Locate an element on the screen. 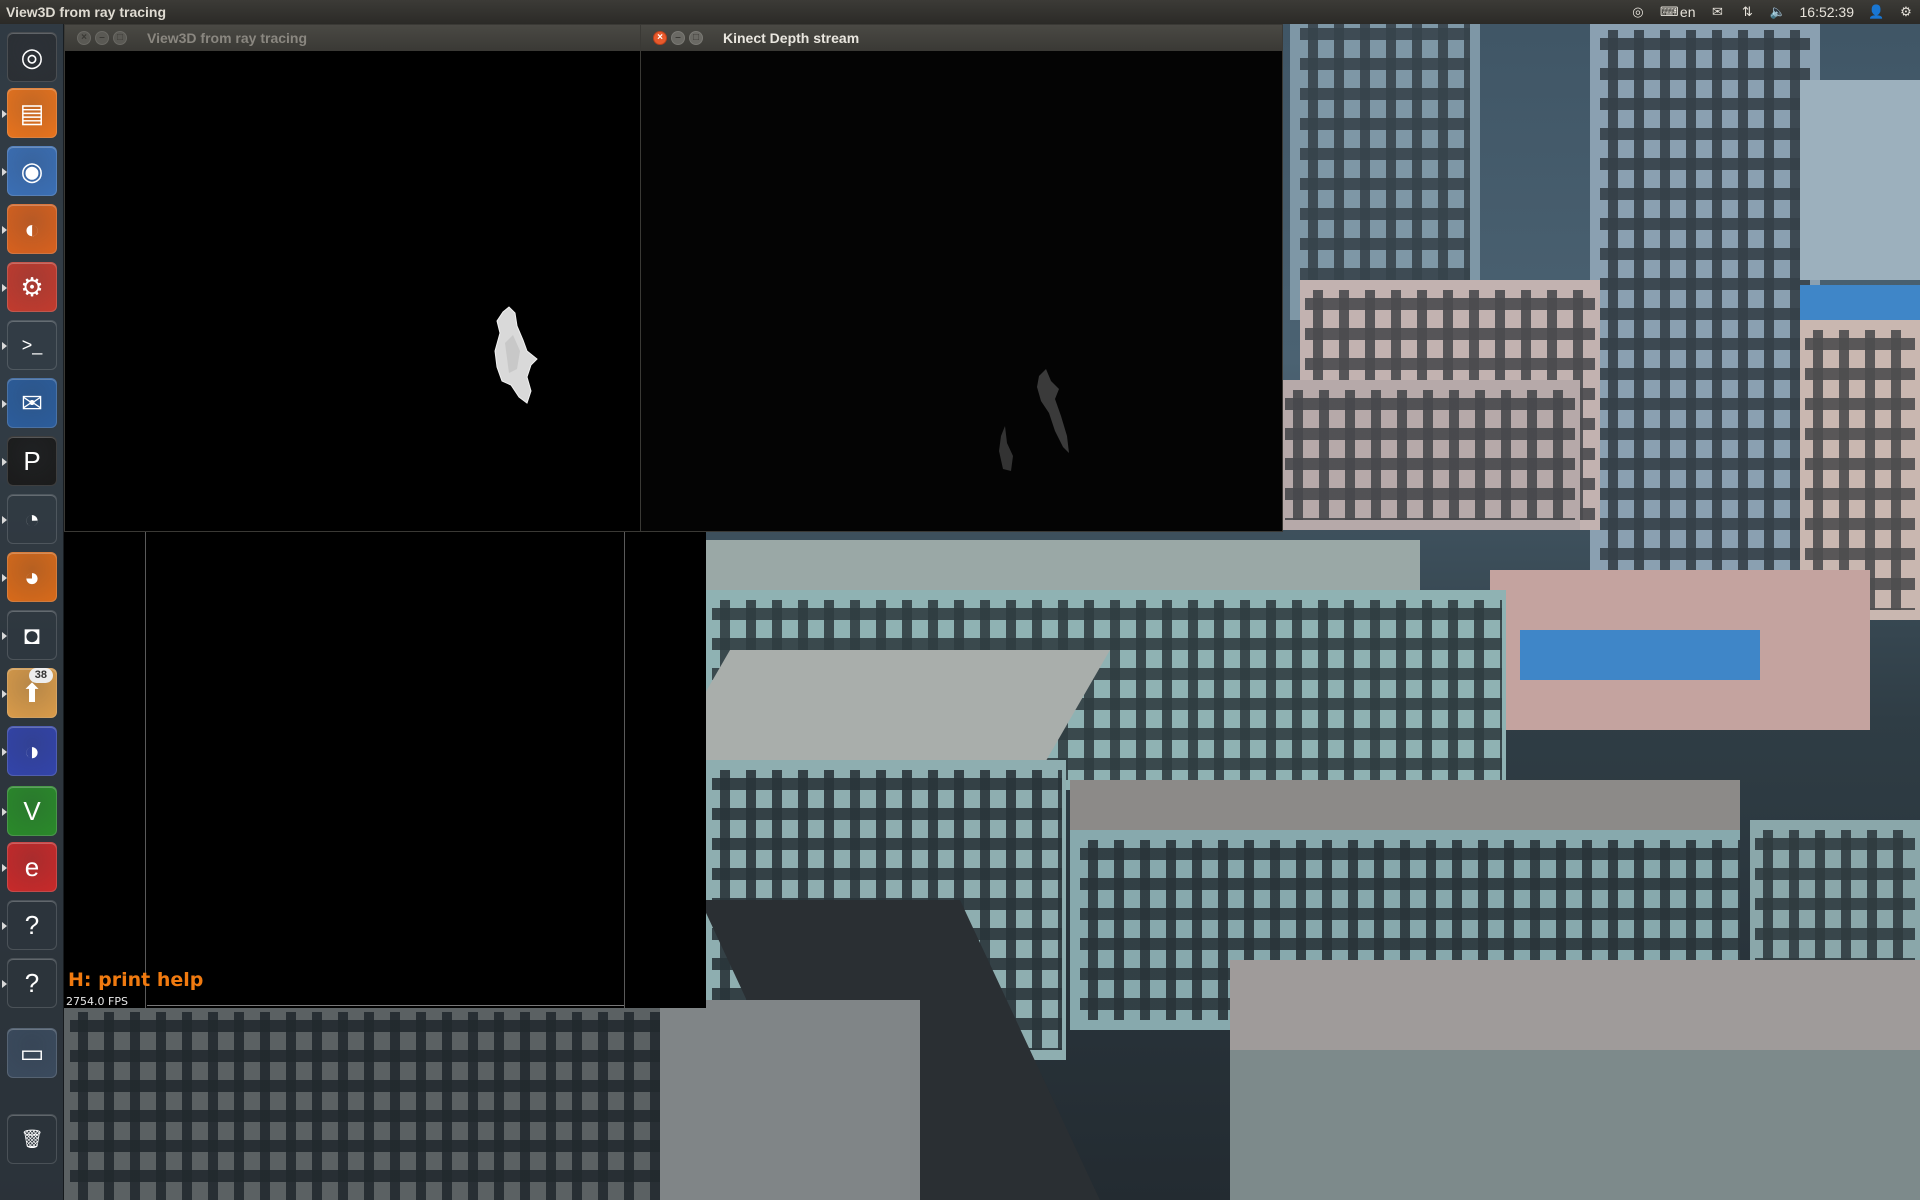 The width and height of the screenshot is (1920, 1200). camera-app-icon: ◘ is located at coordinates (32, 635).